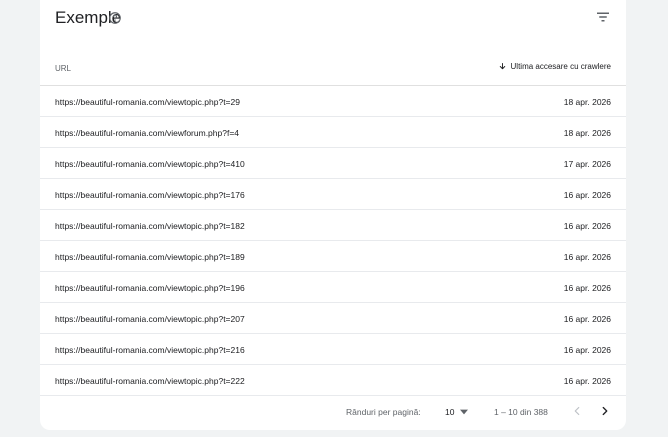 The height and width of the screenshot is (437, 668). What do you see at coordinates (115, 18) in the screenshot?
I see `help-circle-icon` at bounding box center [115, 18].